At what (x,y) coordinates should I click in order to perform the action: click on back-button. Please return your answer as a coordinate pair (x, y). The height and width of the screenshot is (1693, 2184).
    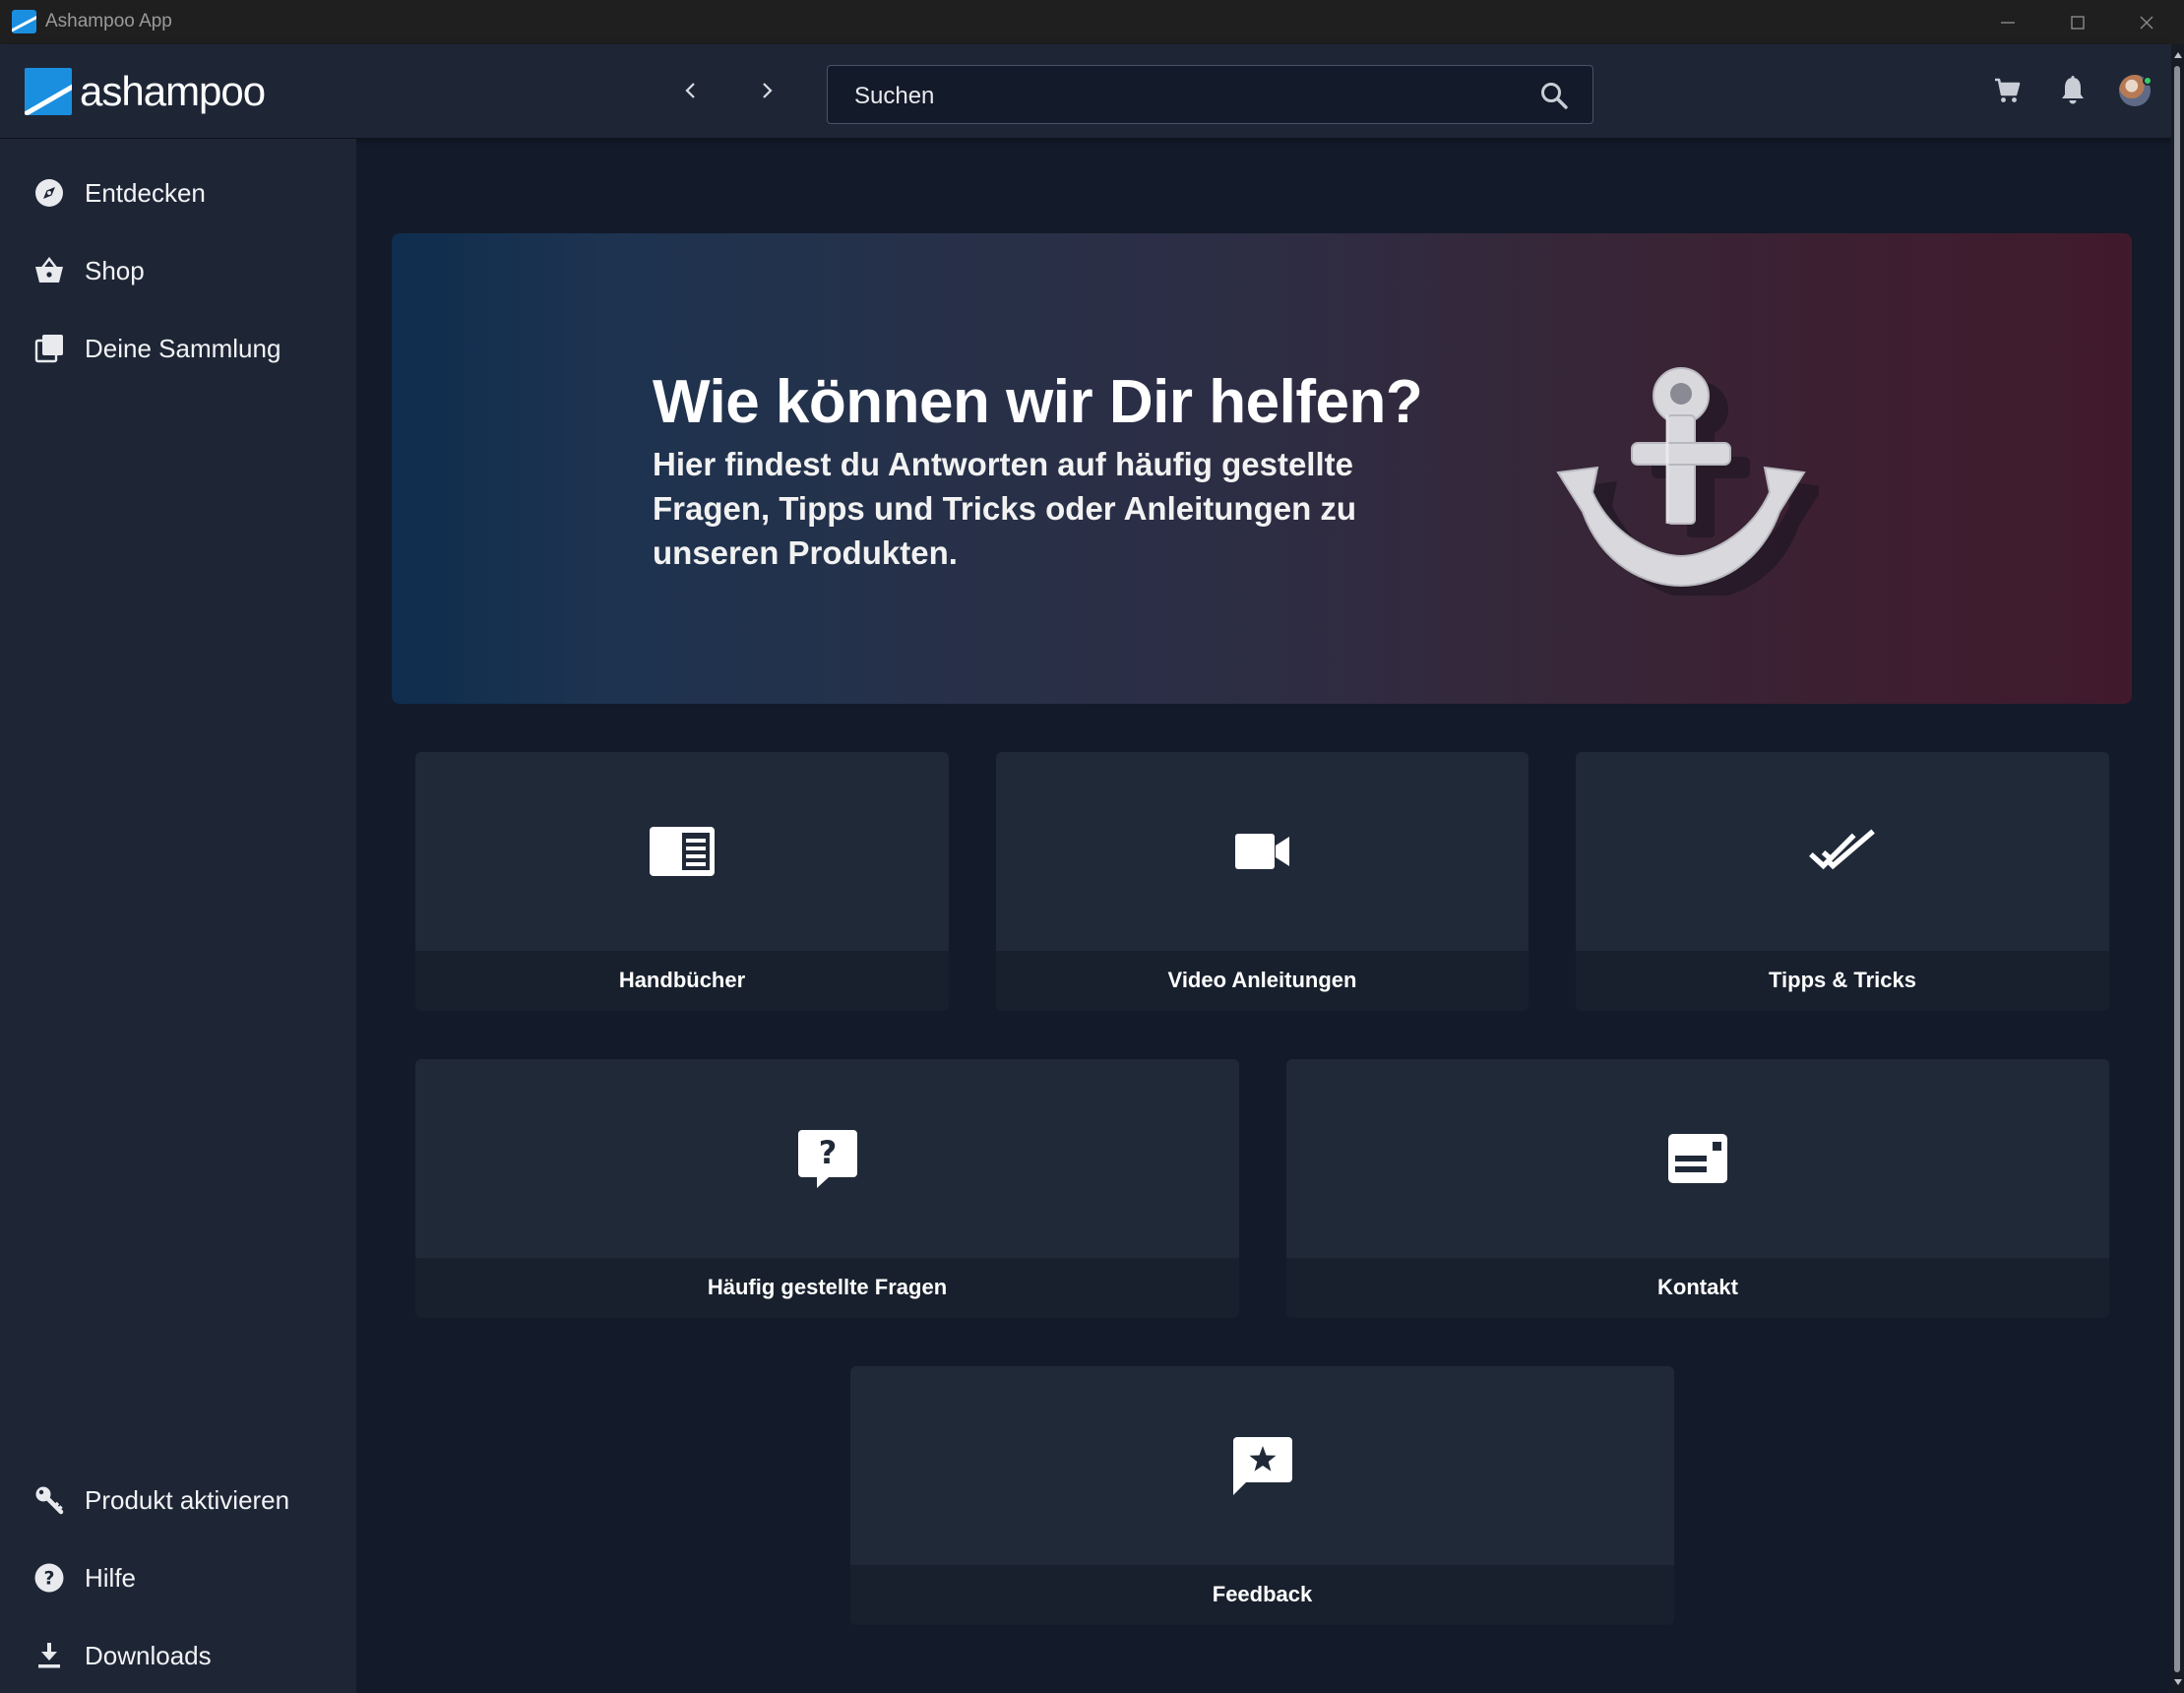
    Looking at the image, I should click on (691, 90).